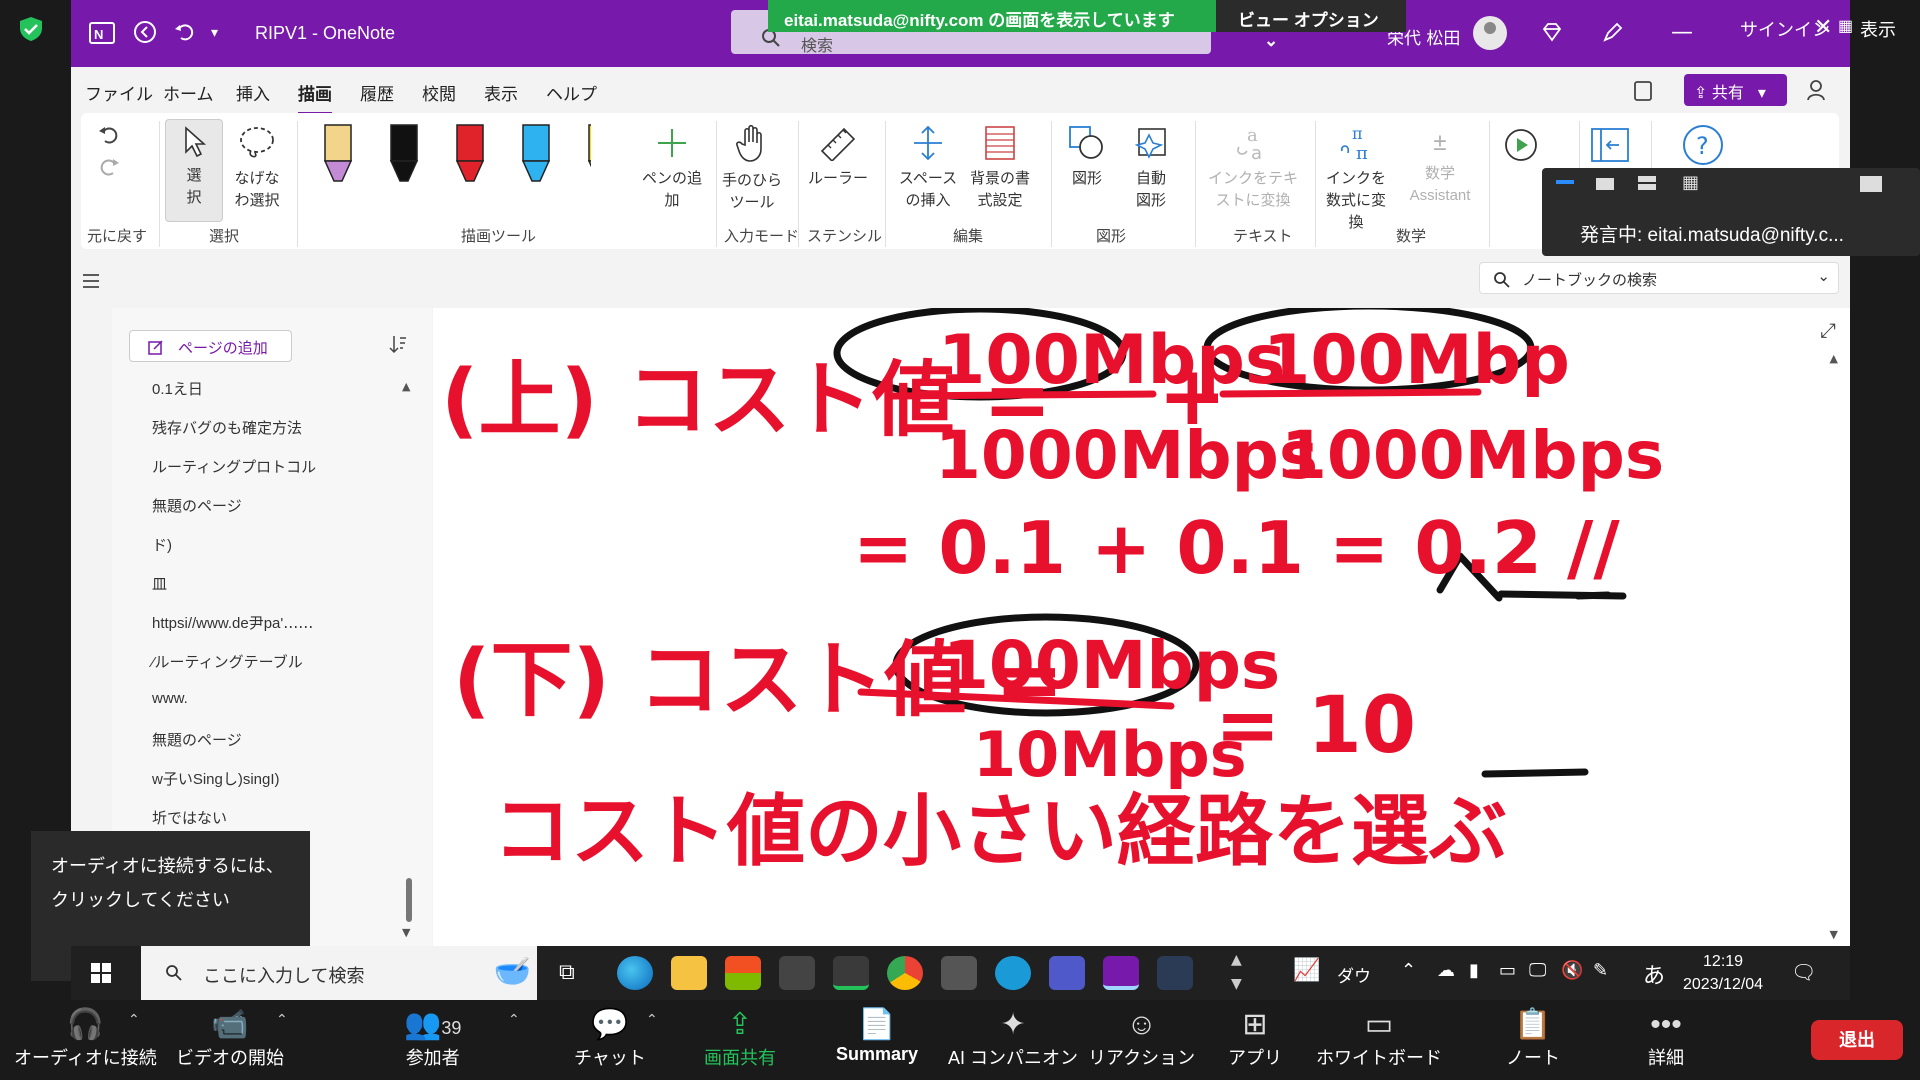 The height and width of the screenshot is (1080, 1920). I want to click on sort-icon, so click(398, 344).